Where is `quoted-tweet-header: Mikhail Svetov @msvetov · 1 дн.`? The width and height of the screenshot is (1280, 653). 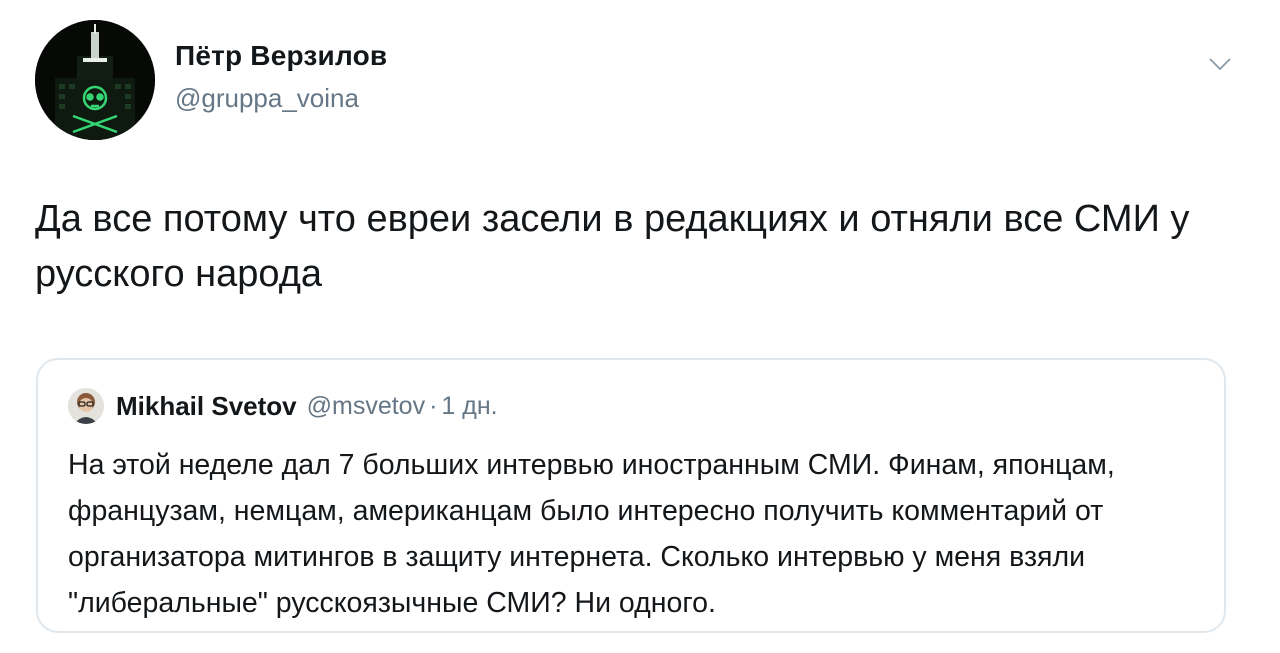 quoted-tweet-header: Mikhail Svetov @msvetov · 1 дн. is located at coordinates (283, 406).